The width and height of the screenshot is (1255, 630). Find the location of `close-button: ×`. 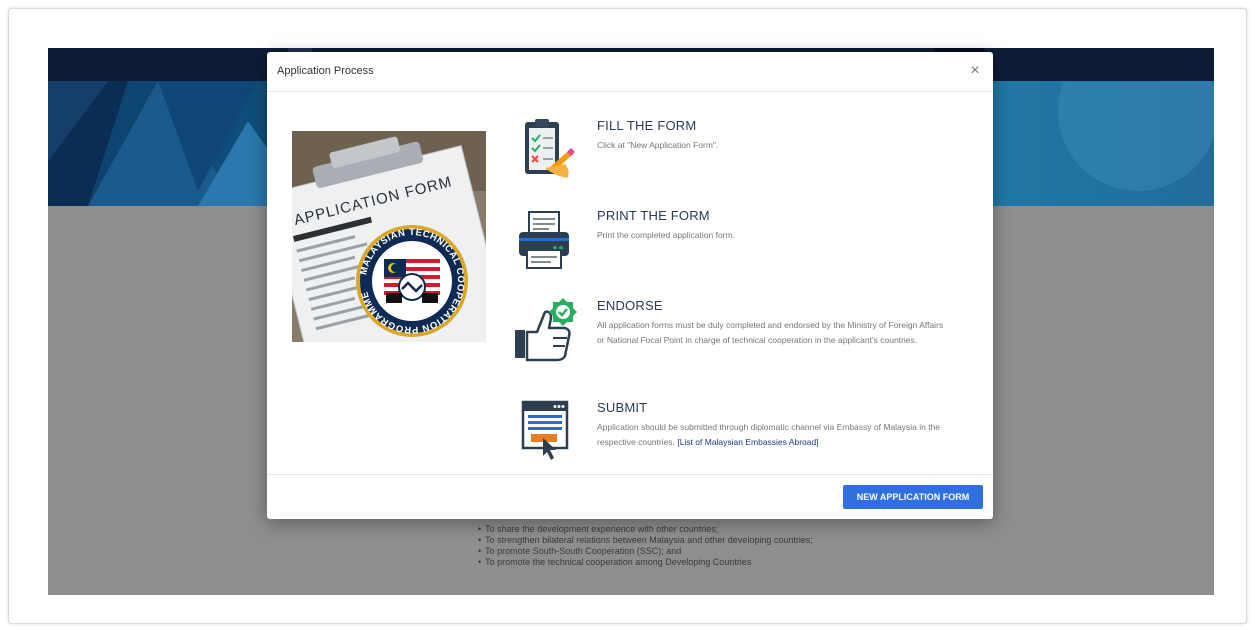

close-button: × is located at coordinates (975, 71).